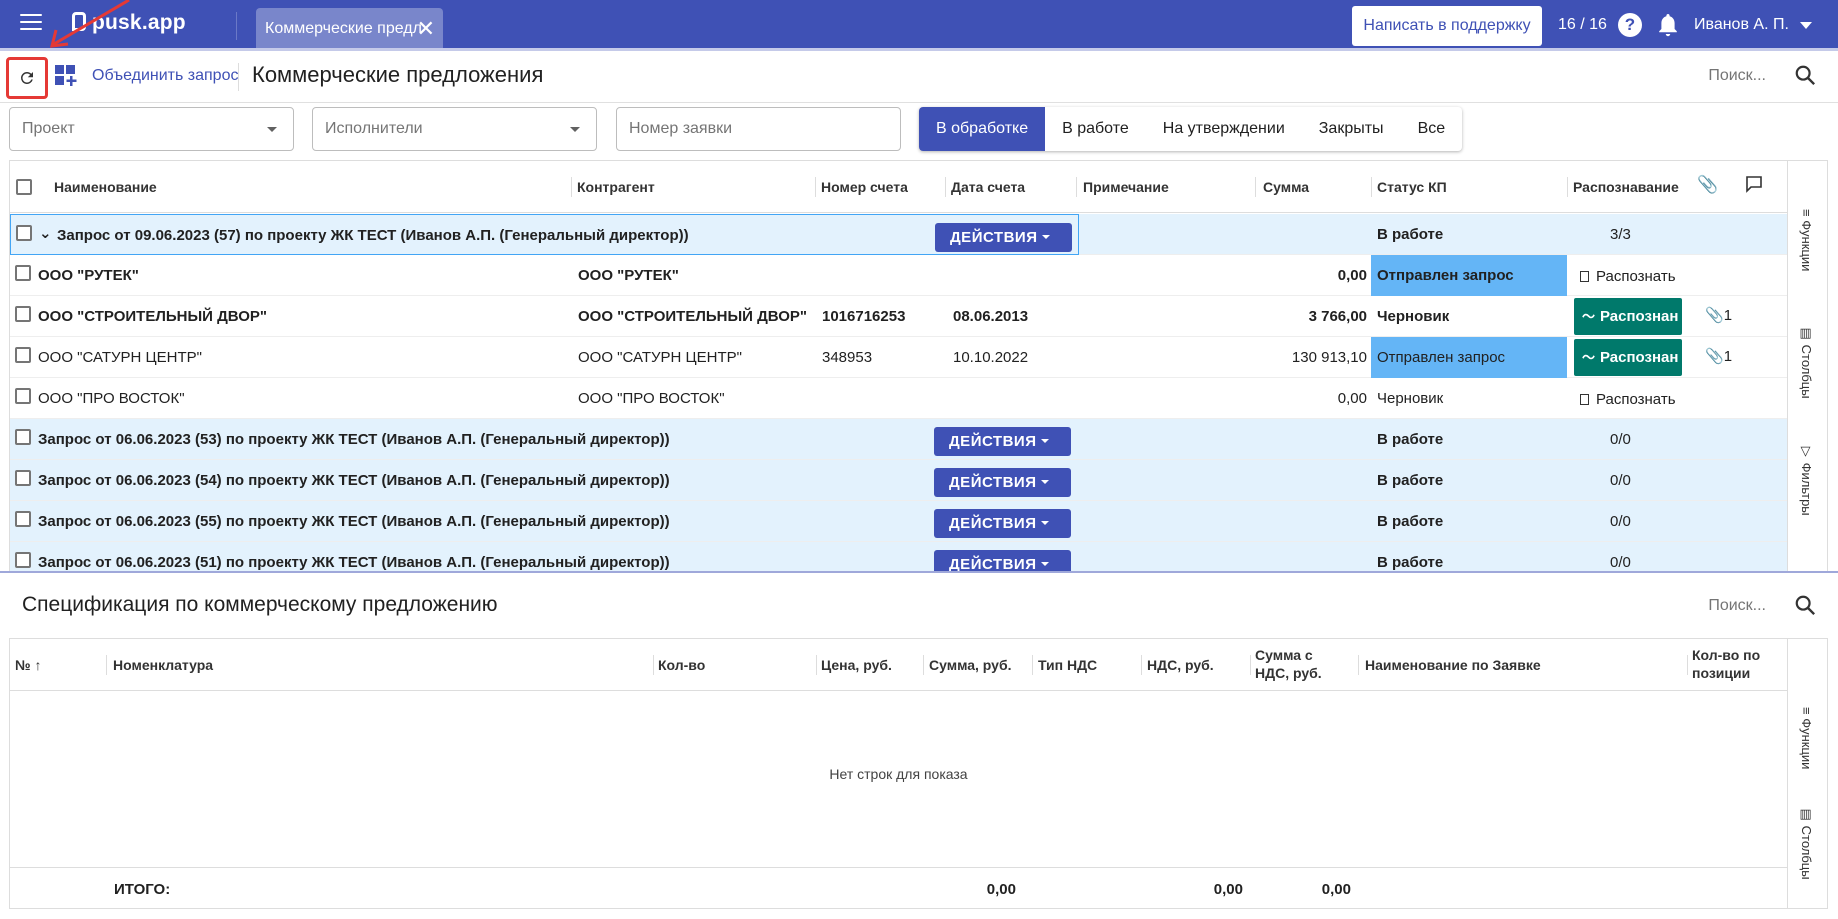 This screenshot has width=1838, height=919. What do you see at coordinates (988, 187) in the screenshot?
I see `col-invoice-date: Дата счета` at bounding box center [988, 187].